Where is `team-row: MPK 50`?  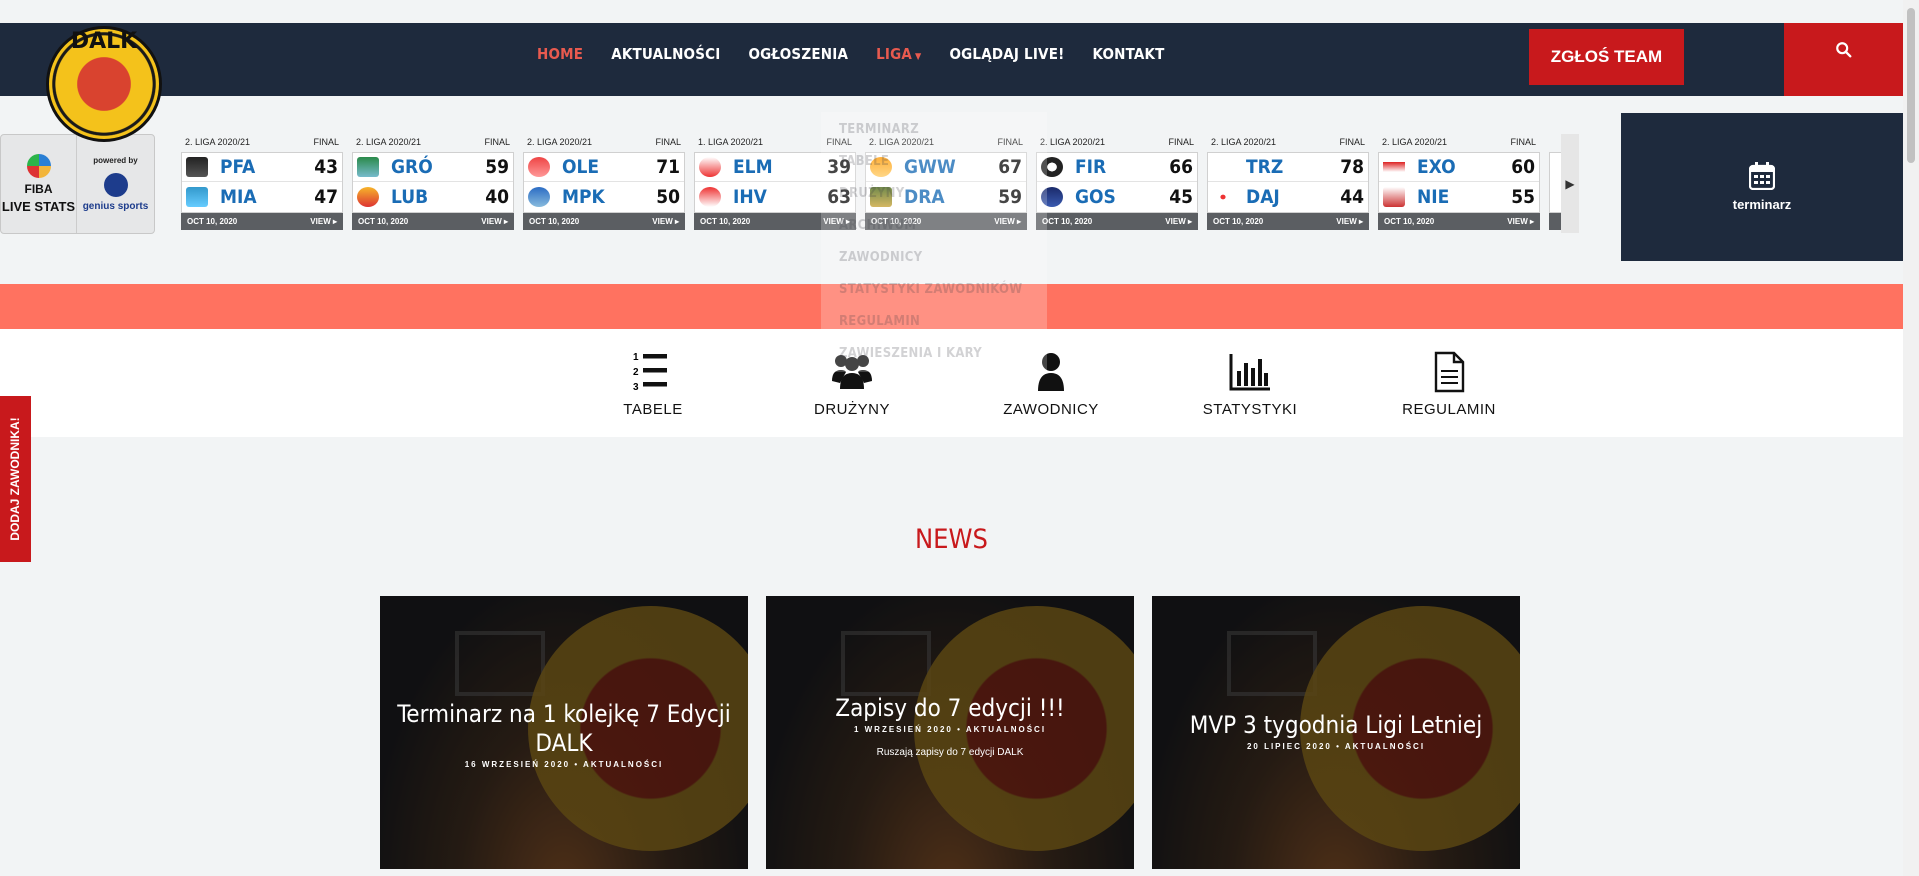 team-row: MPK 50 is located at coordinates (604, 196).